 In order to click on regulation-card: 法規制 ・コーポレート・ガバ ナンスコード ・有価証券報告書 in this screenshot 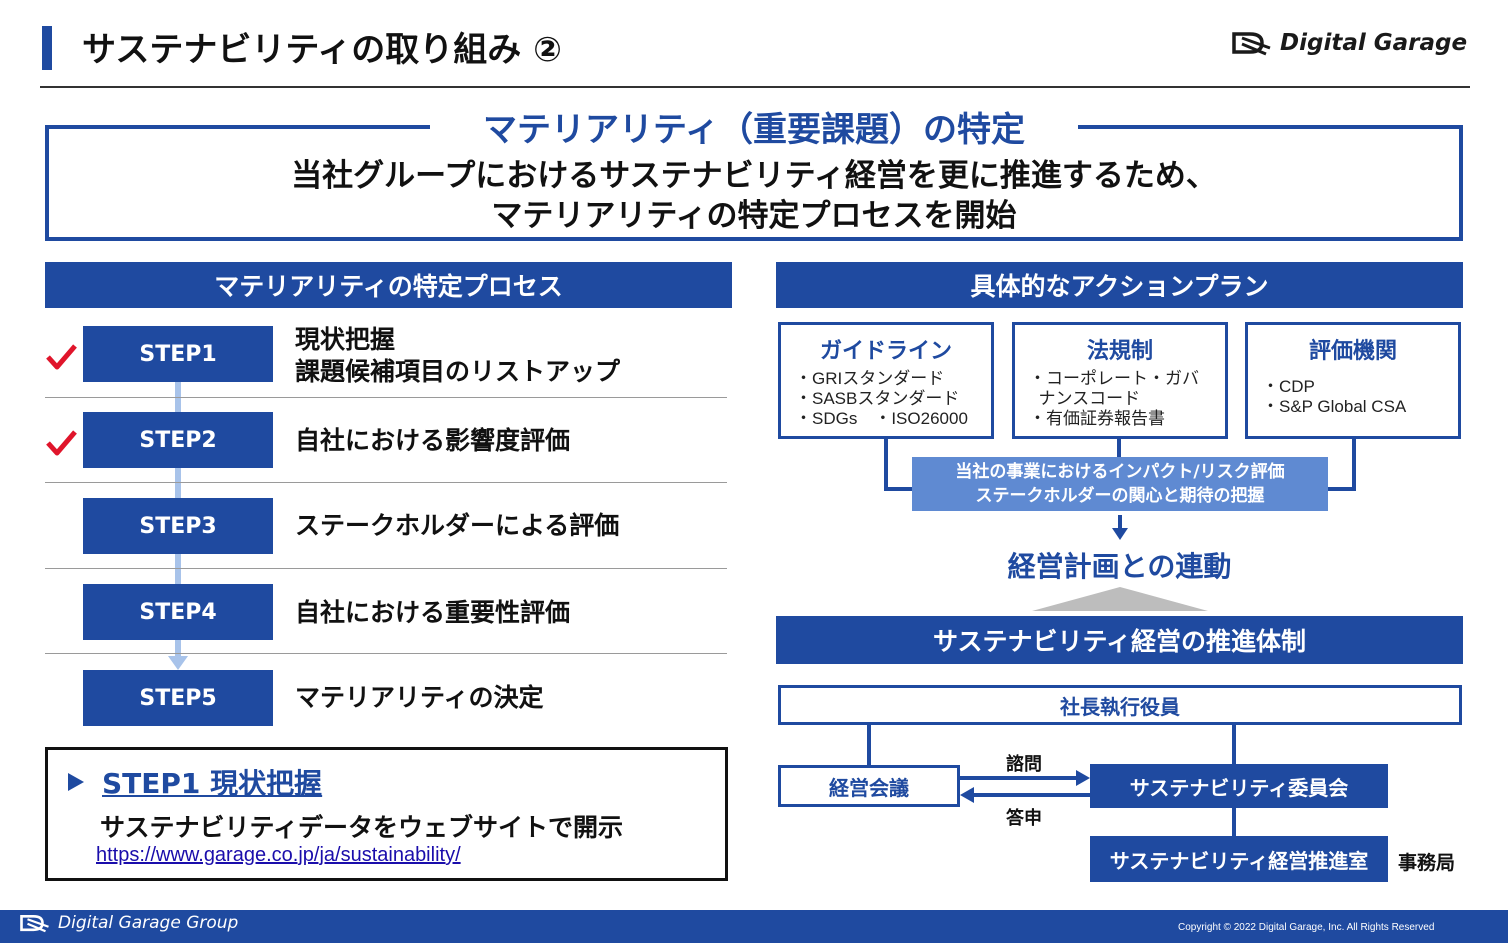, I will do `click(1120, 380)`.